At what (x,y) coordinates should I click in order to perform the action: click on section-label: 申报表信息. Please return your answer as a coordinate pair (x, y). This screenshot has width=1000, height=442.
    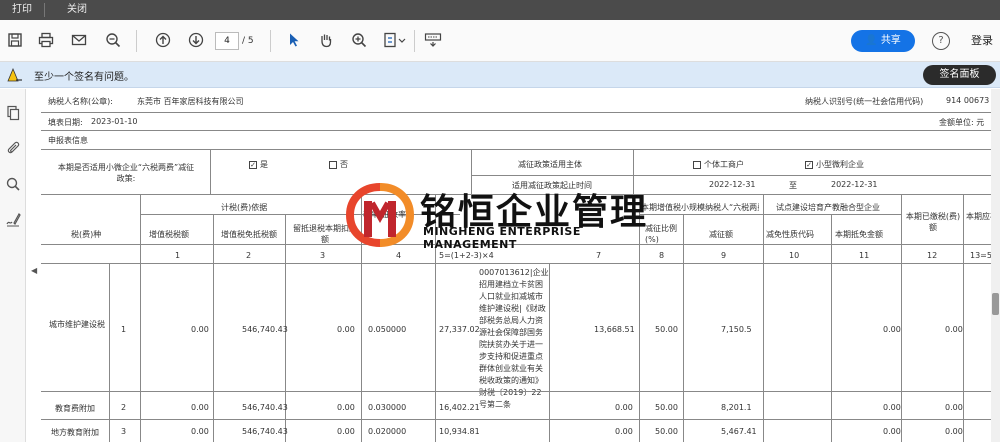
    Looking at the image, I should click on (68, 140).